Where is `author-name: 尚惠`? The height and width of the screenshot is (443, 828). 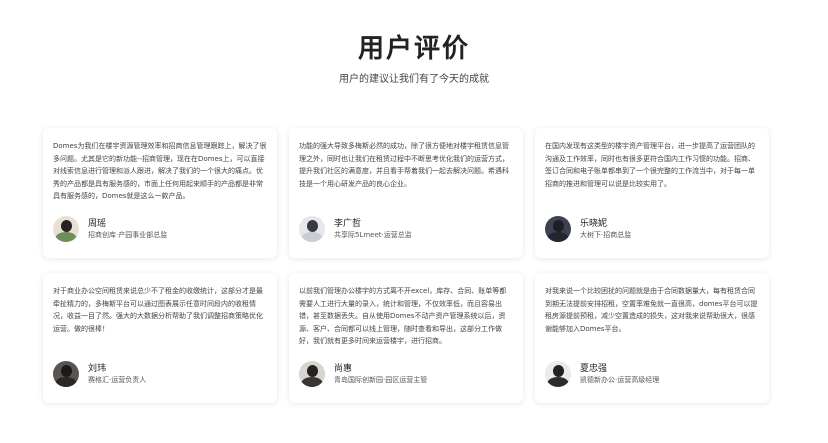 author-name: 尚惠 is located at coordinates (343, 368).